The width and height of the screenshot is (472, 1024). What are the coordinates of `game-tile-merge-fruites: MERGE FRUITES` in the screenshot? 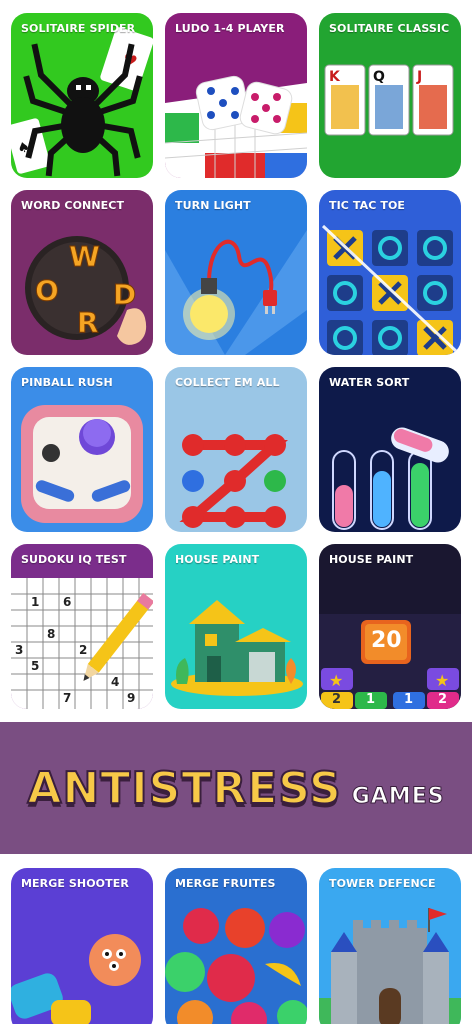 It's located at (236, 946).